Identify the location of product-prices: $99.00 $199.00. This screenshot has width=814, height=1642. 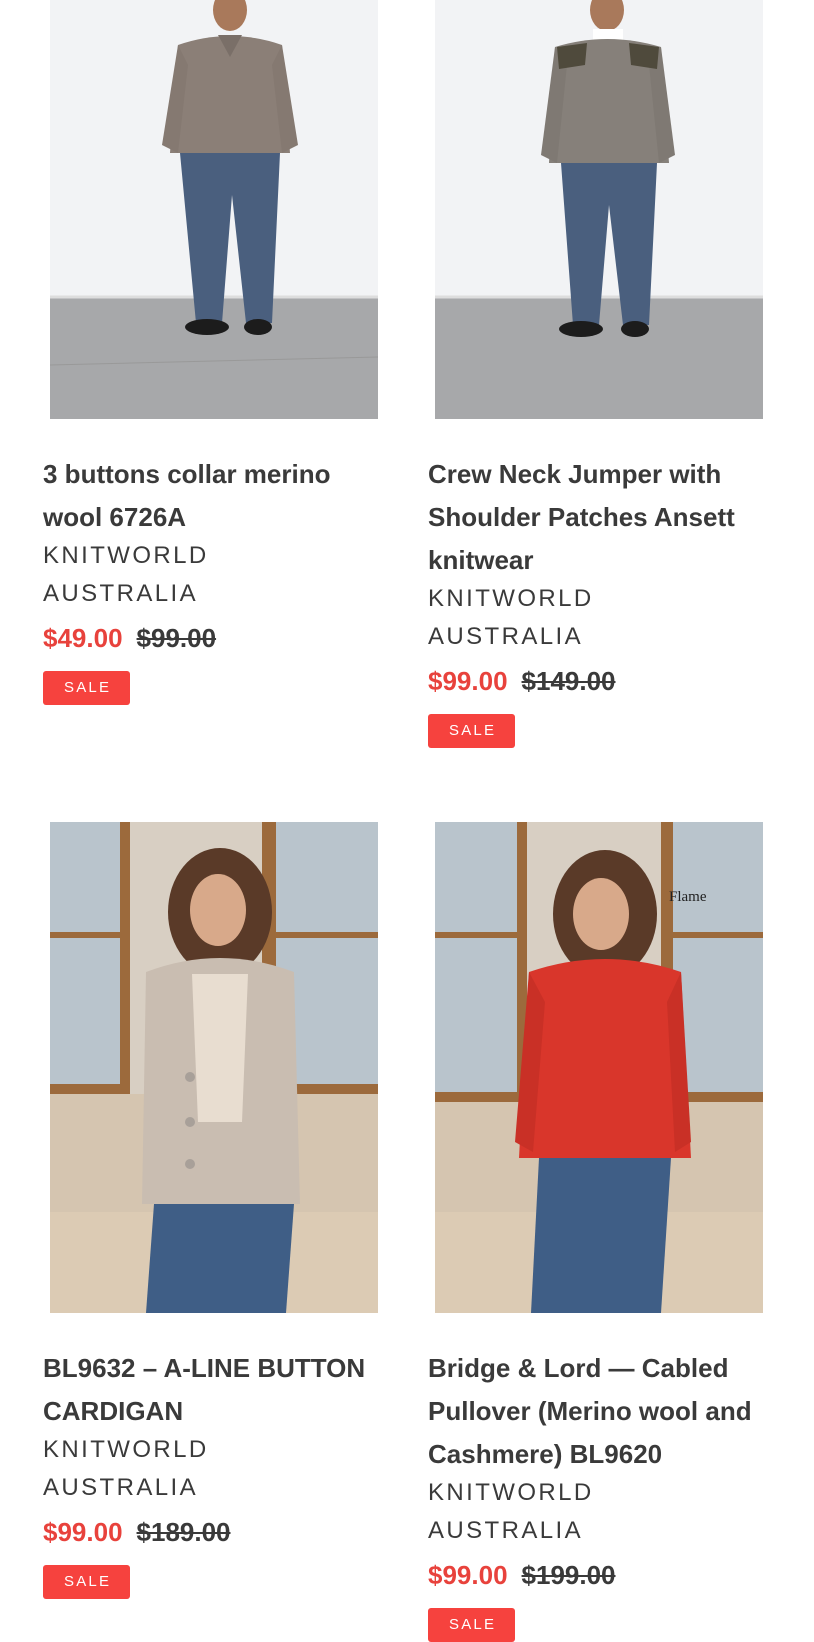
(598, 1575).